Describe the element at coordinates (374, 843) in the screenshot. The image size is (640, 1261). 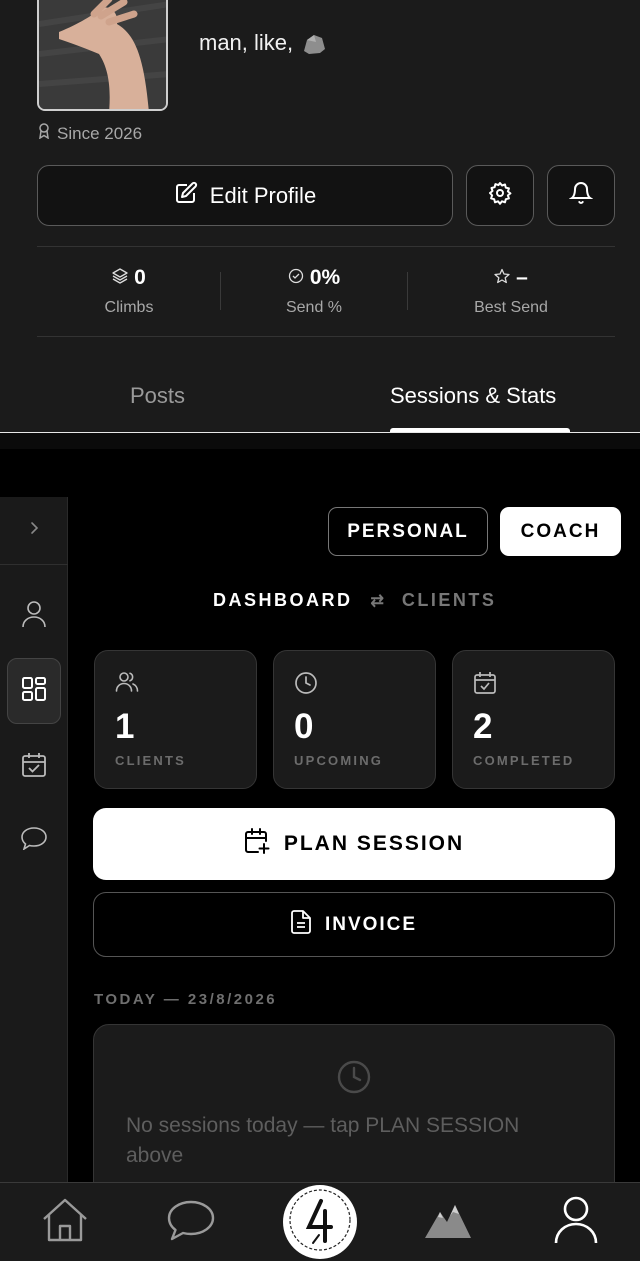
I see `plan-session-label: PLAN SESSION` at that location.